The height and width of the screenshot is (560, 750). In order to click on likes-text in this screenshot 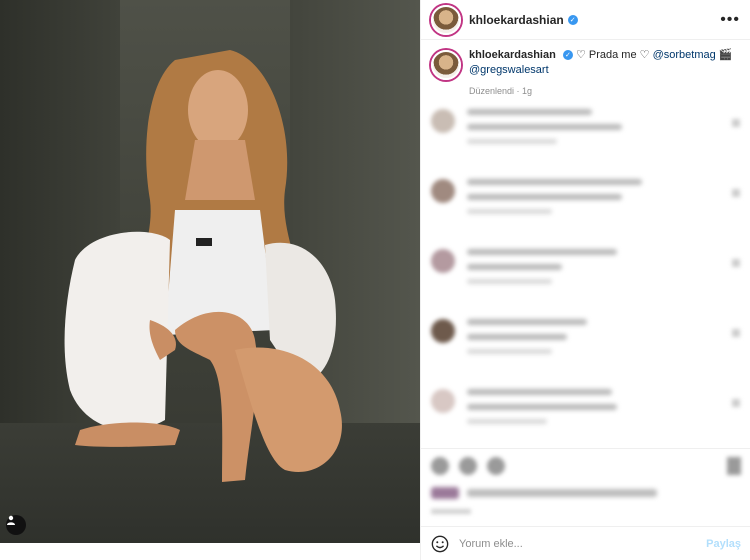, I will do `click(562, 493)`.